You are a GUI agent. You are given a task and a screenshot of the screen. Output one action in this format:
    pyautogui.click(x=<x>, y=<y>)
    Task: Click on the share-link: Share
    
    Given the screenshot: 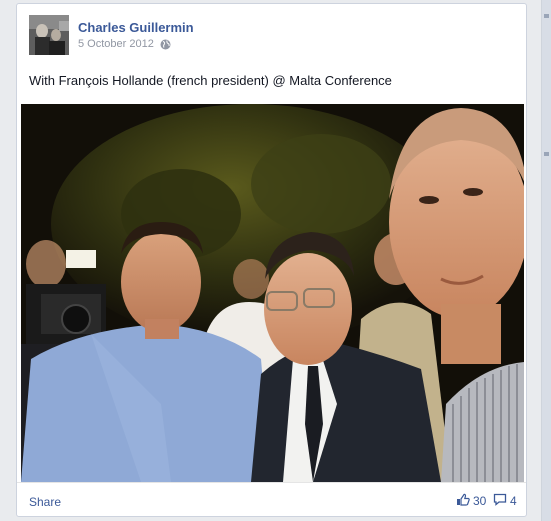 What is the action you would take?
    pyautogui.click(x=45, y=502)
    